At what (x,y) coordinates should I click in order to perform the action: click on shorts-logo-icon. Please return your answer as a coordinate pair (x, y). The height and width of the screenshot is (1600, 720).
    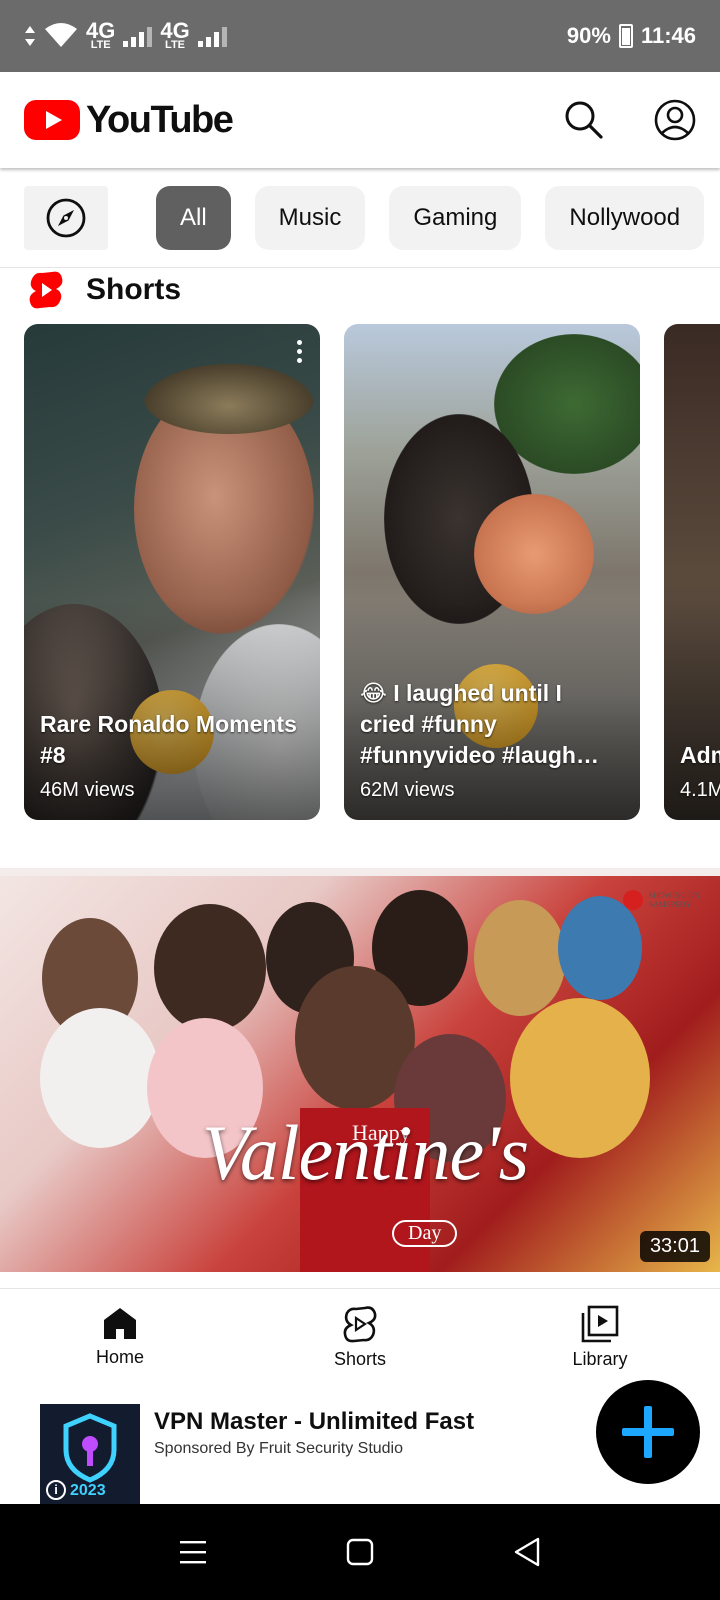
    Looking at the image, I should click on (46, 290).